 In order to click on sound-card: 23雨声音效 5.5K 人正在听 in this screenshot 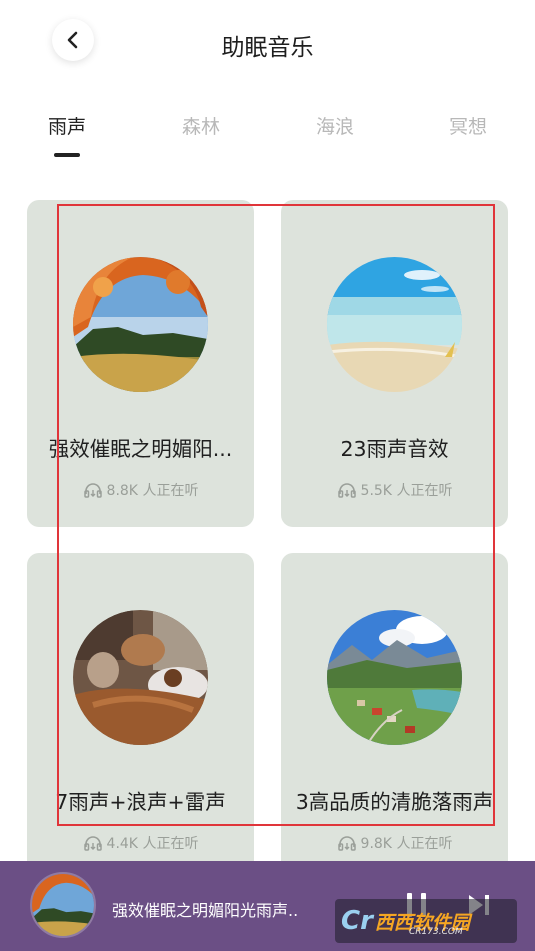, I will do `click(394, 363)`.